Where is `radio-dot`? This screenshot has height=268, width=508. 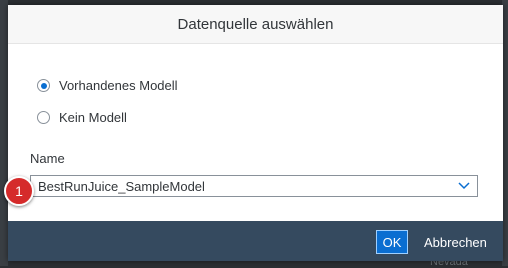 radio-dot is located at coordinates (43, 85).